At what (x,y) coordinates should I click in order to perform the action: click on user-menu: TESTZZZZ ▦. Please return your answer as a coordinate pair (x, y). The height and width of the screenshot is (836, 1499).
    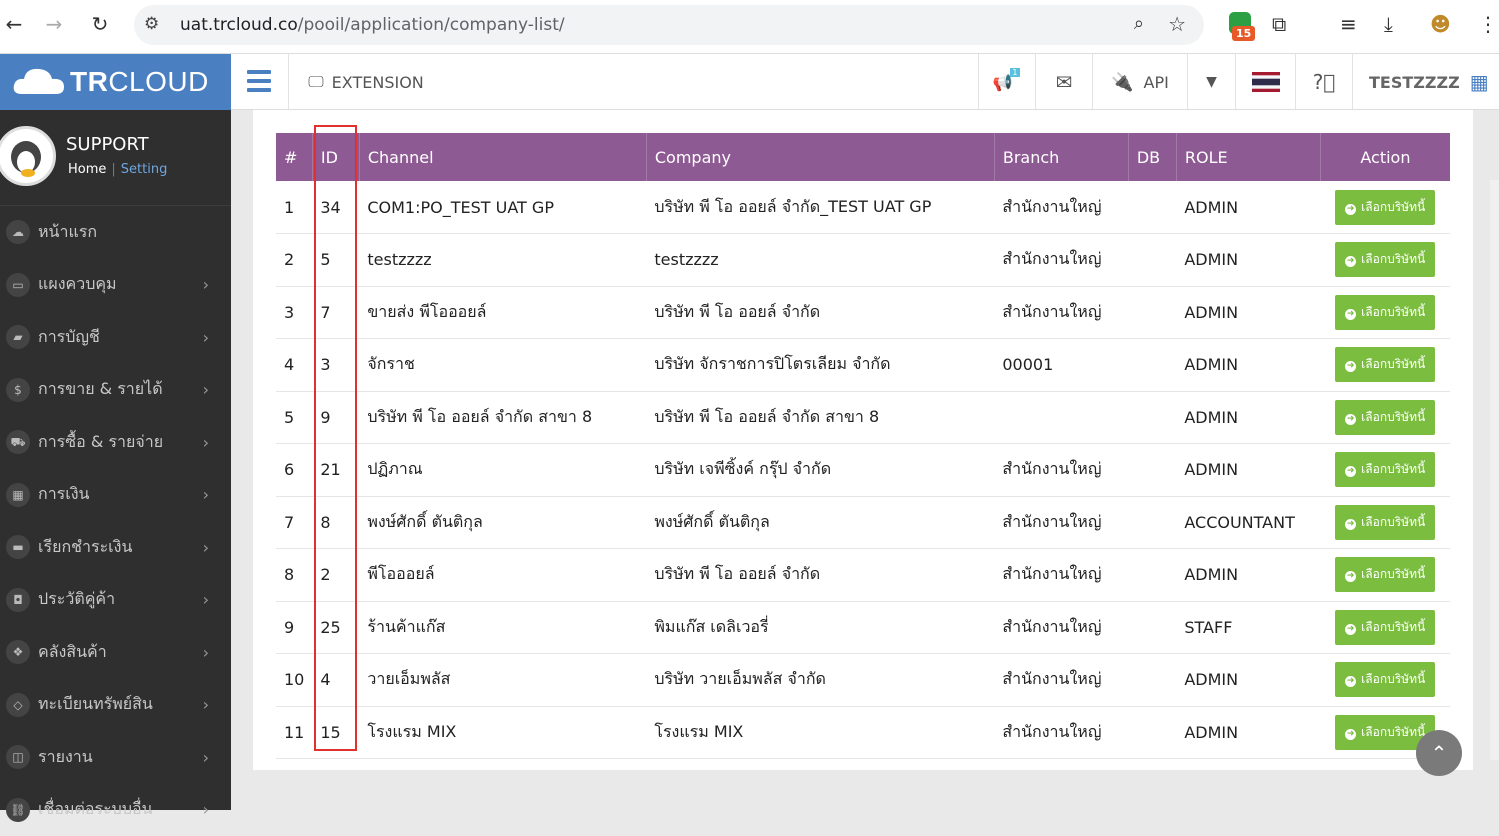
    Looking at the image, I should click on (1425, 82).